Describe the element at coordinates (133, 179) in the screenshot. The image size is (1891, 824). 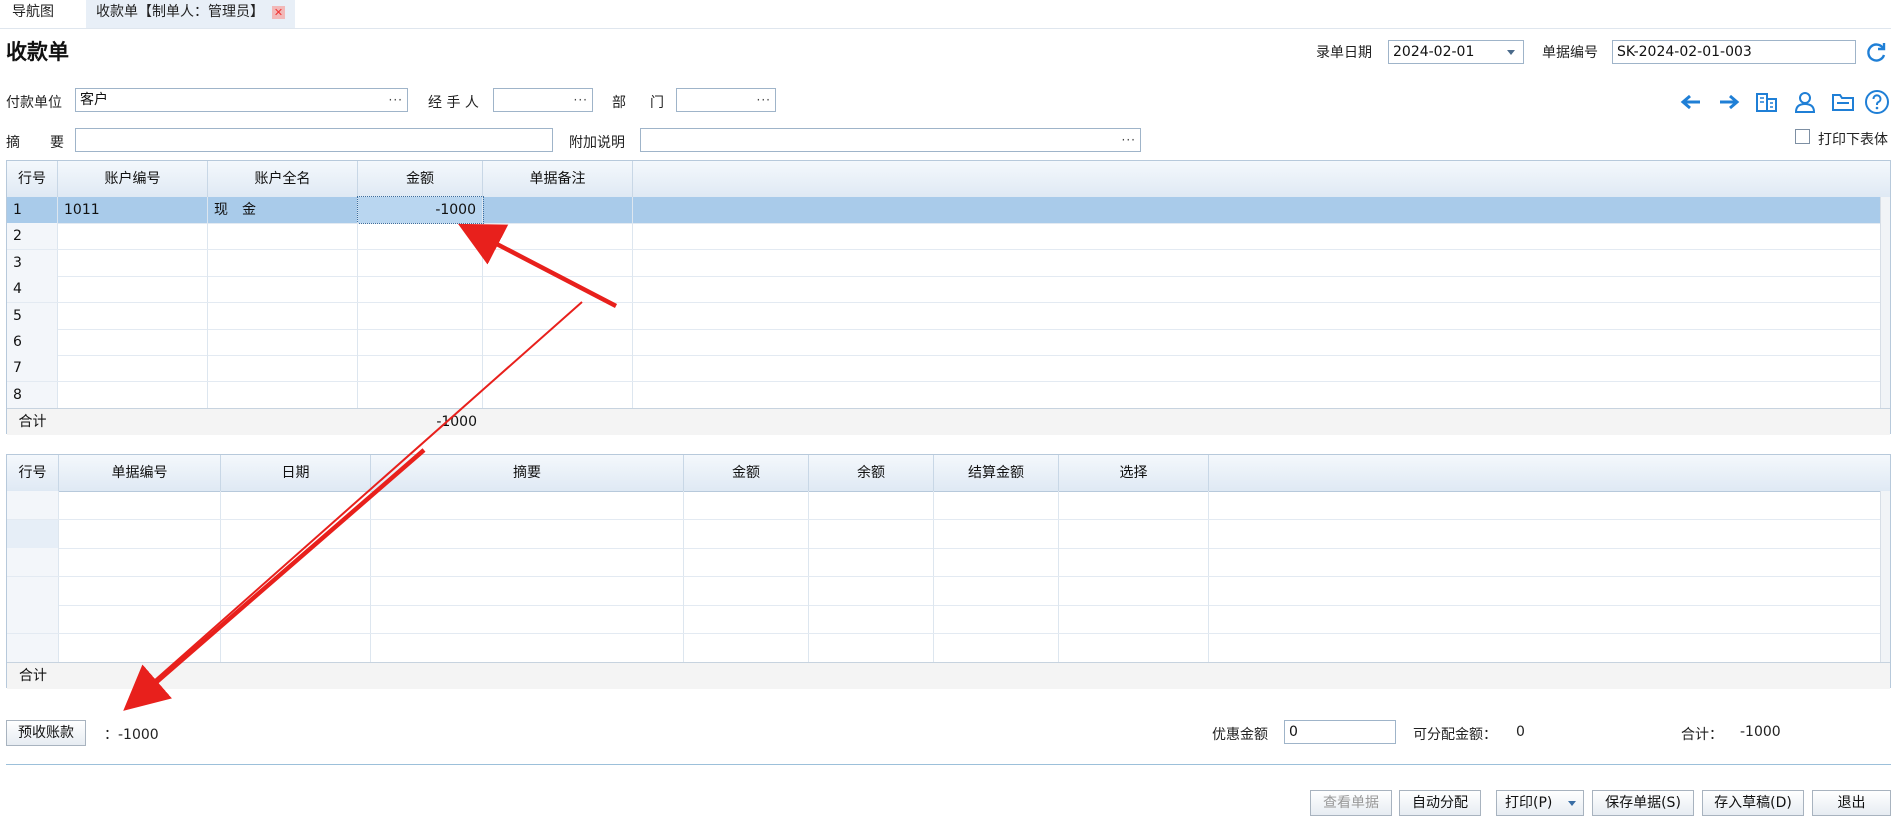
I see `col-header: 账户编号` at that location.